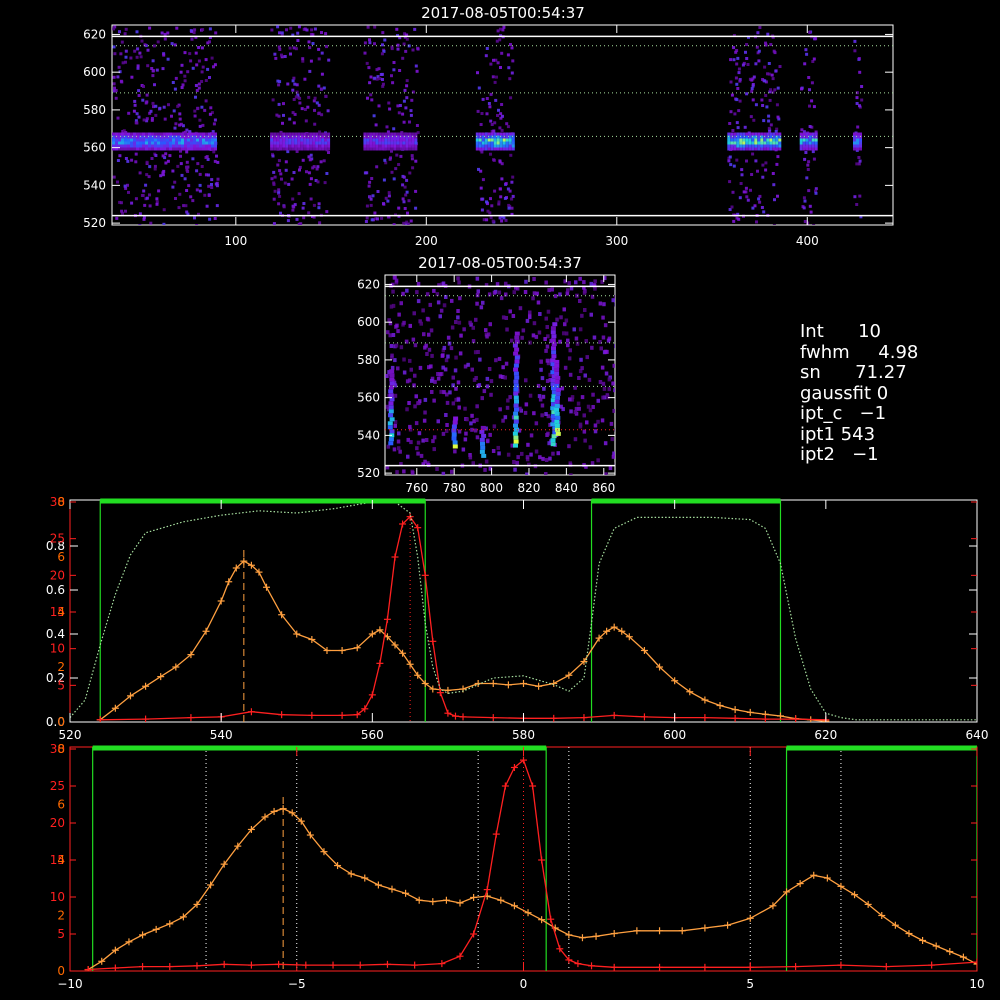 This screenshot has height=1000, width=1000. What do you see at coordinates (61, 749) in the screenshot?
I see `y-tick-label-orange: 8` at bounding box center [61, 749].